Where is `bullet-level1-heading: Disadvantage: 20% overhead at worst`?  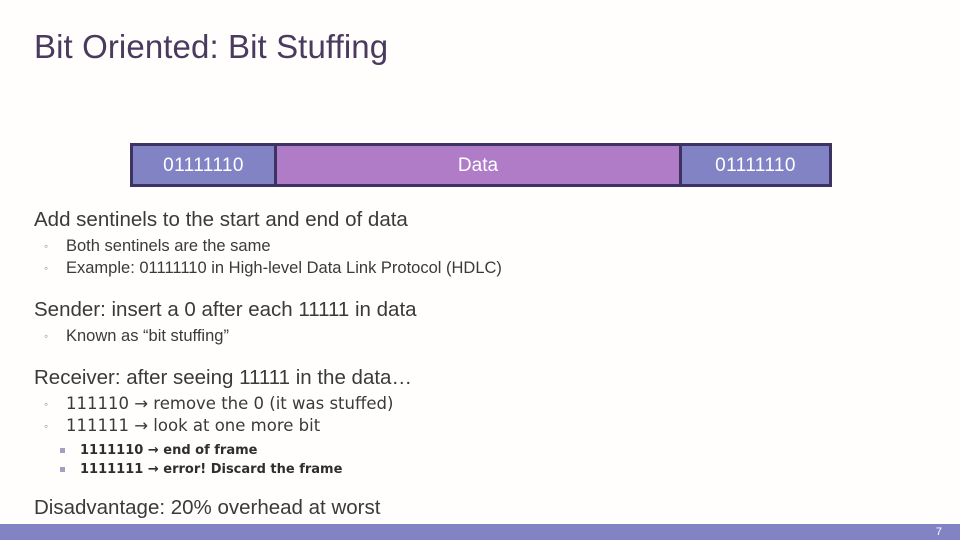
bullet-level1-heading: Disadvantage: 20% overhead at worst is located at coordinates (207, 507).